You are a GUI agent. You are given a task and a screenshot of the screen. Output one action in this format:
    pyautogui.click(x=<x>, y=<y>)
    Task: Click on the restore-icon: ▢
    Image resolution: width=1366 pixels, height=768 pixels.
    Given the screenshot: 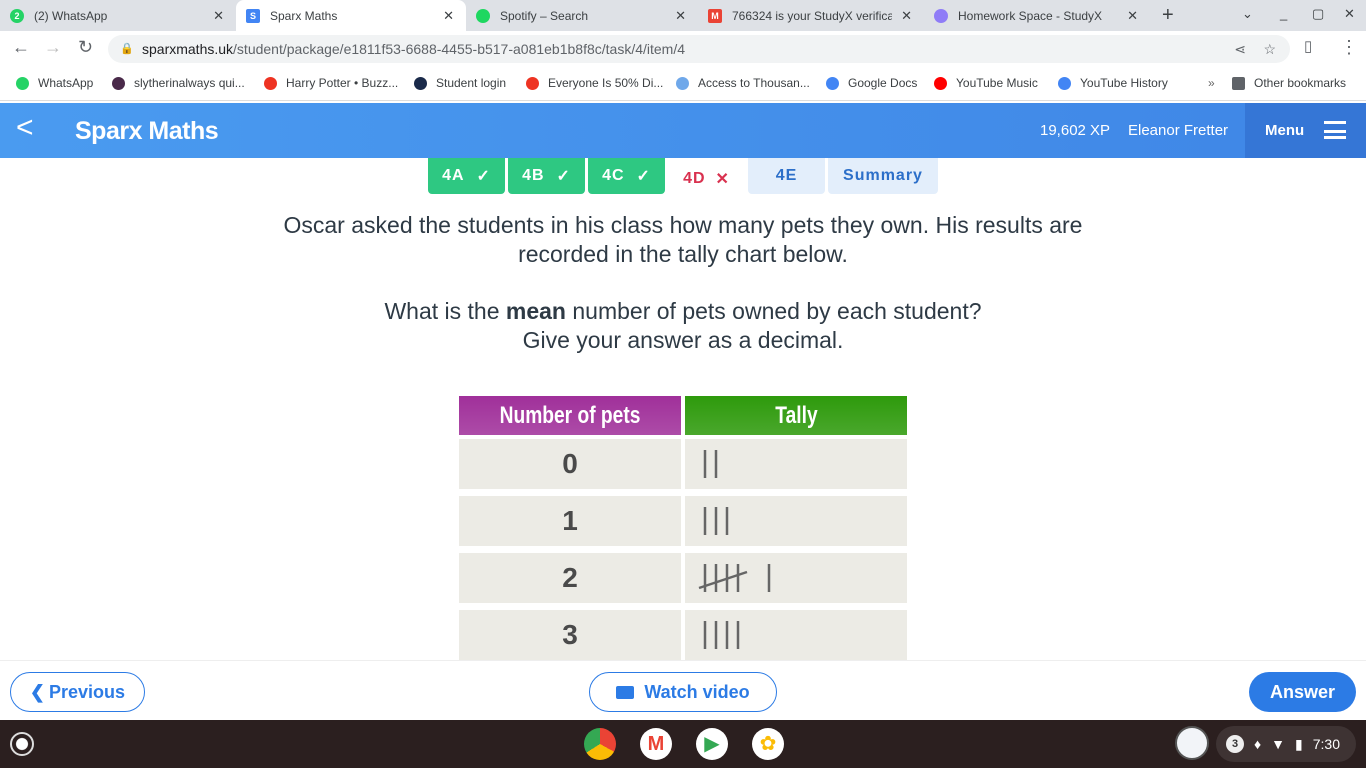 What is the action you would take?
    pyautogui.click(x=1318, y=14)
    